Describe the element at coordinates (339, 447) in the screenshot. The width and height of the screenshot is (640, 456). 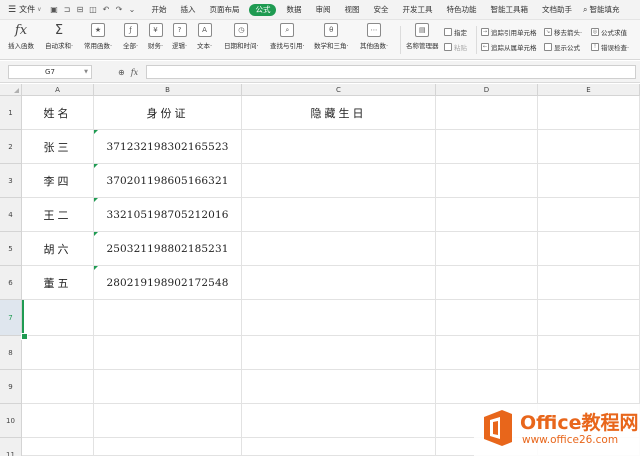
I see `cell-c11` at that location.